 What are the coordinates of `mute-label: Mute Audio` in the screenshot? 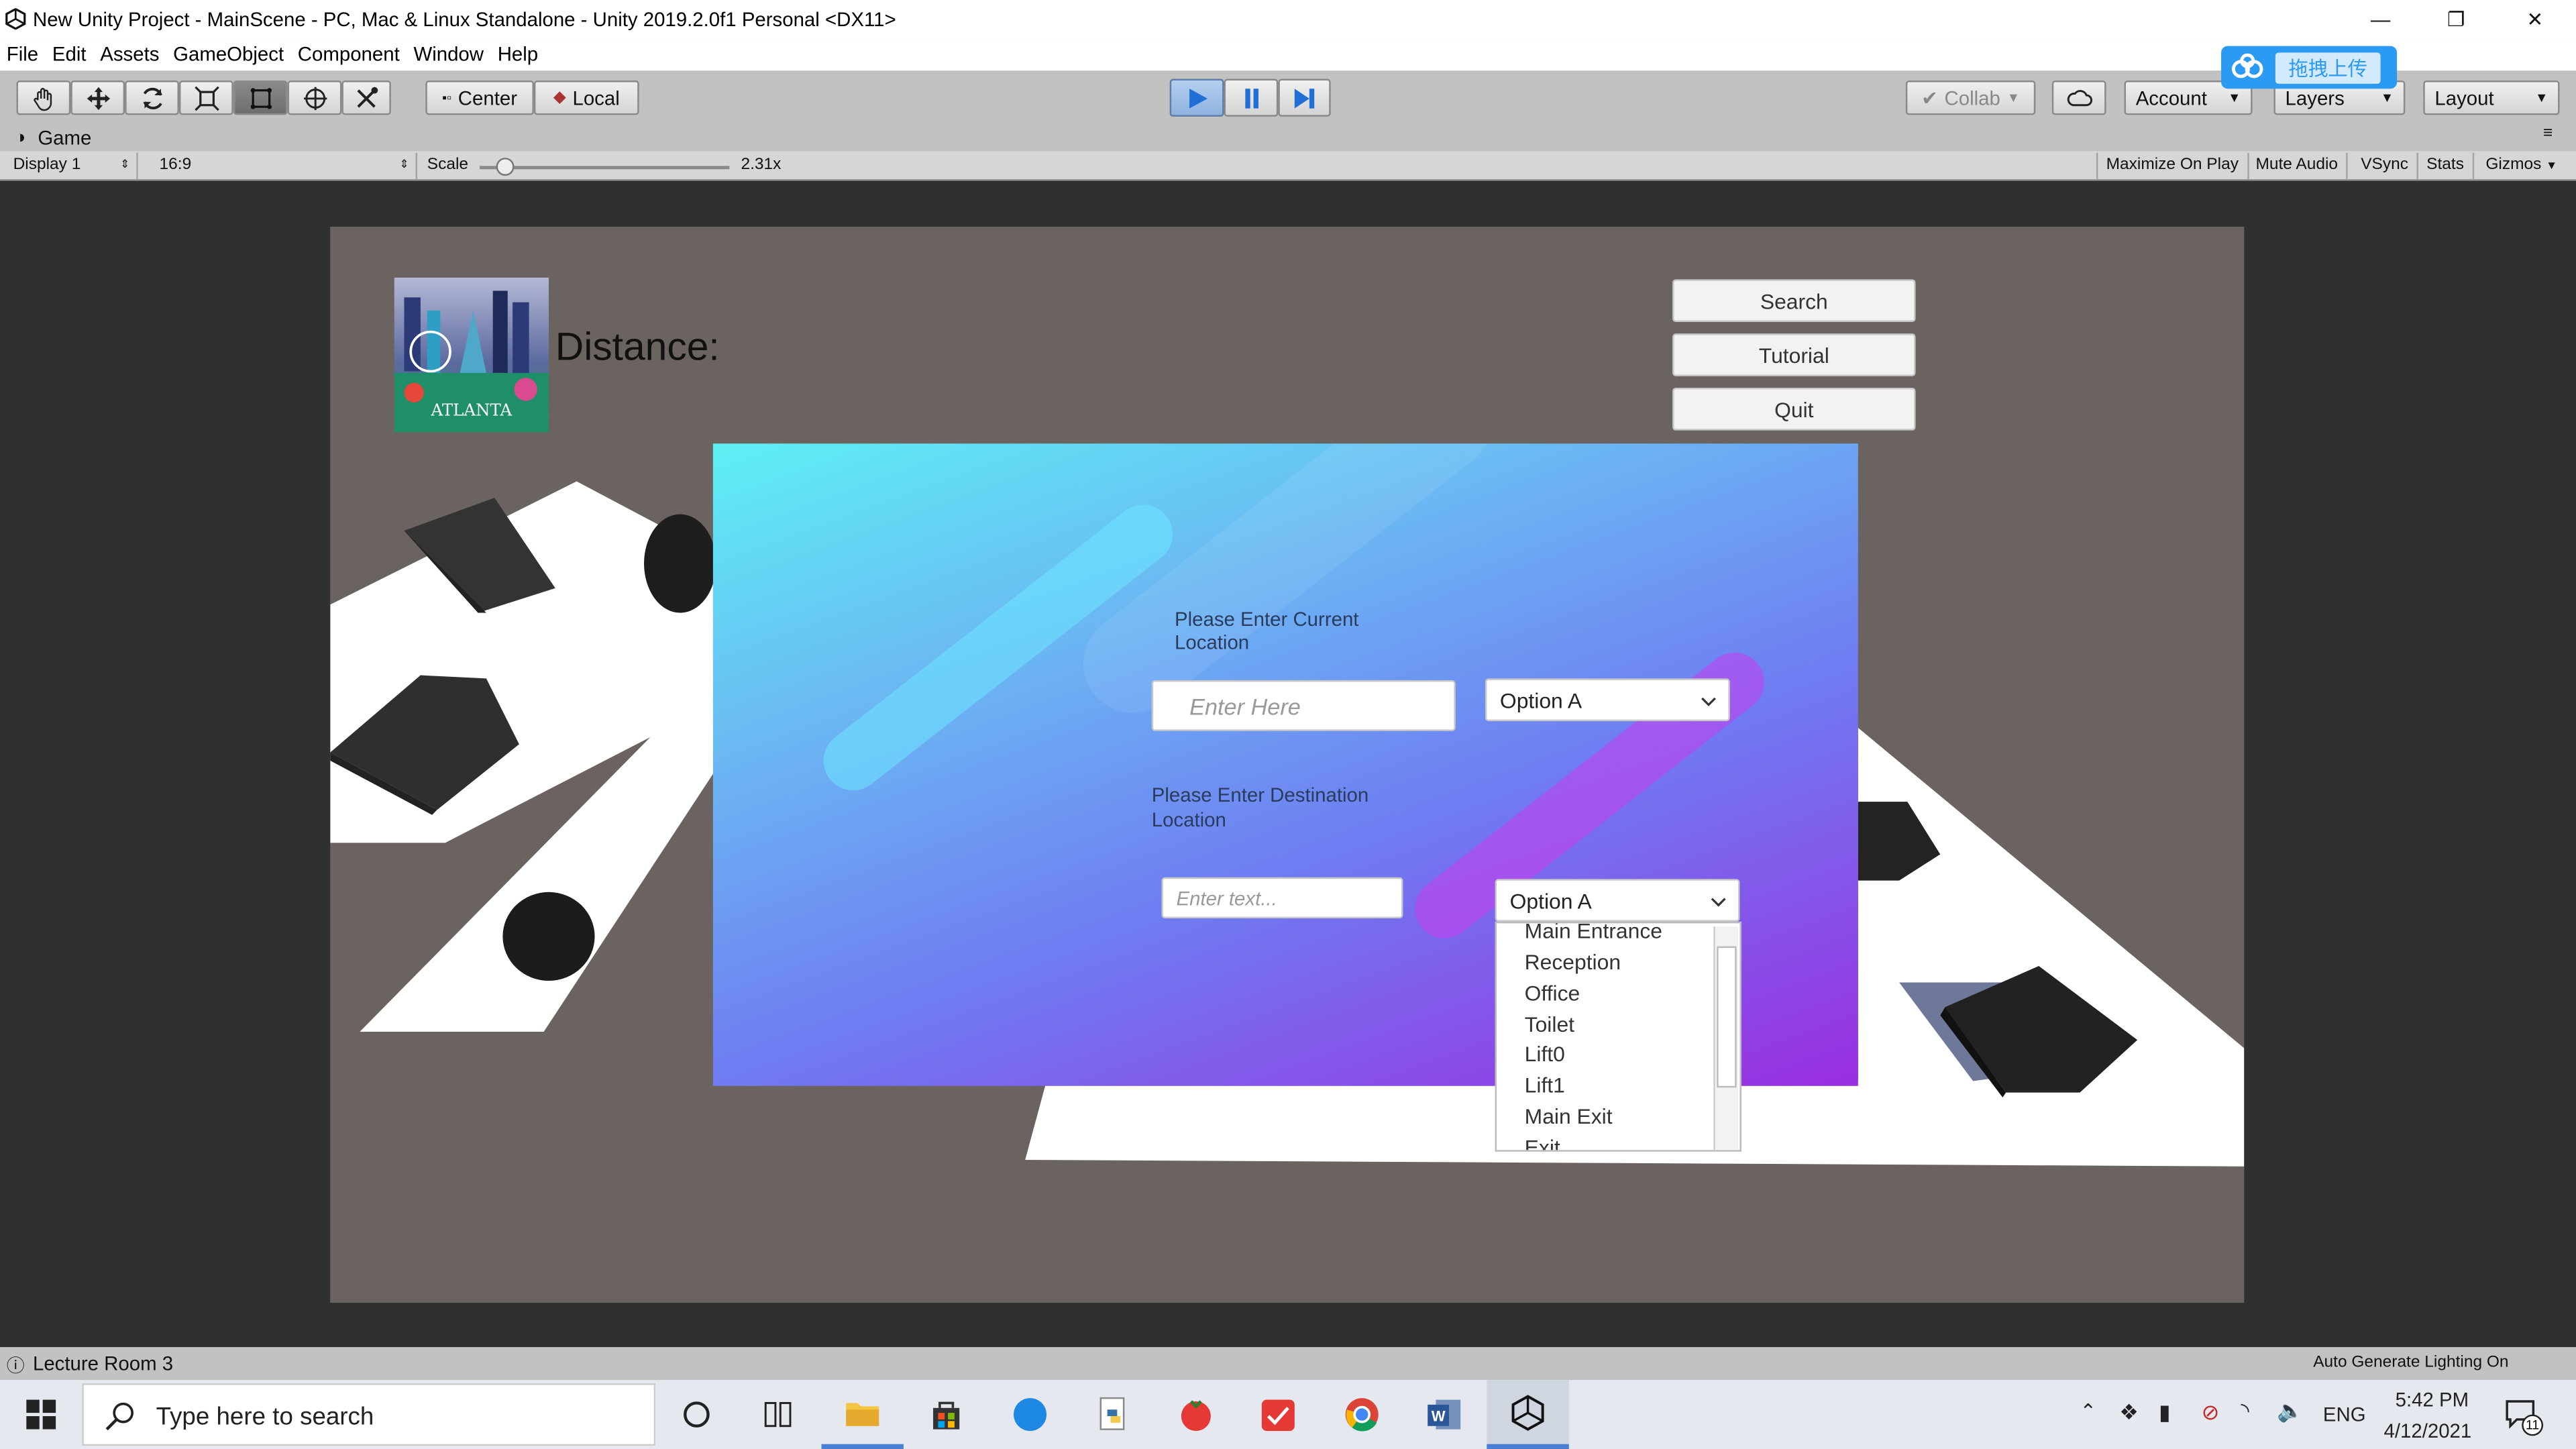 It's located at (2297, 165).